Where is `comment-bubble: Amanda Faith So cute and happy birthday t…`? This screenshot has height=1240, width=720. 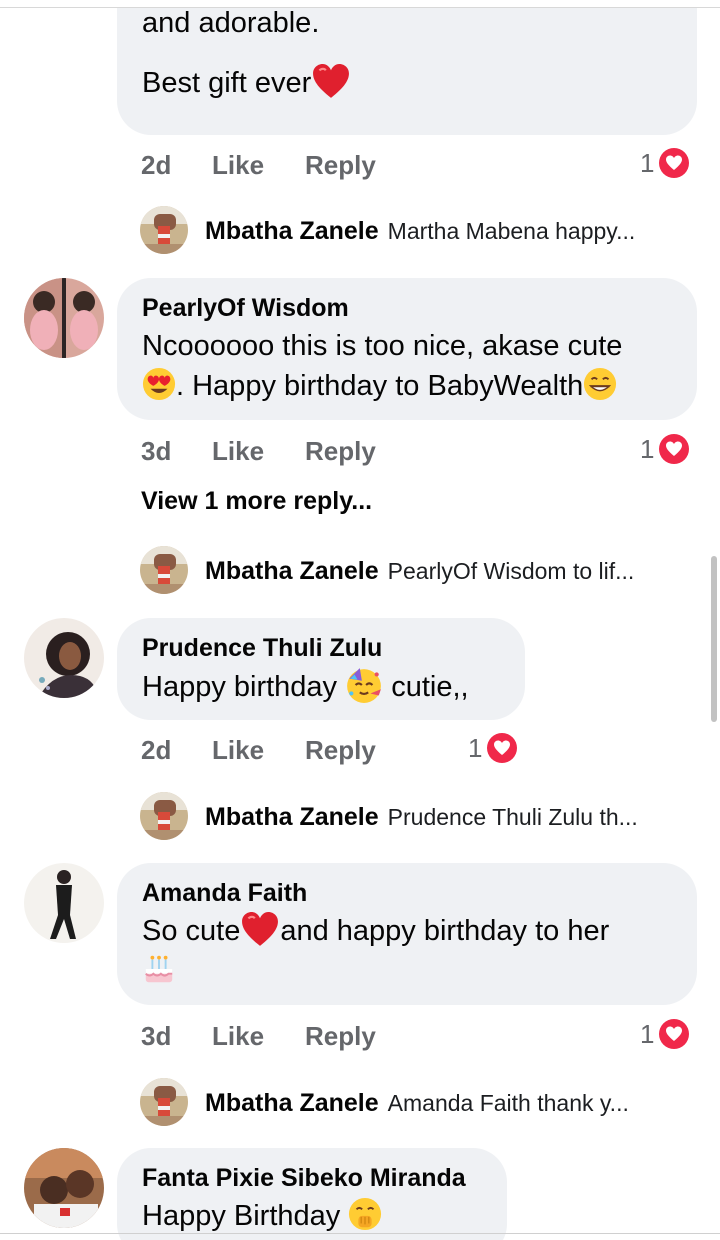 comment-bubble: Amanda Faith So cute and happy birthday t… is located at coordinates (407, 934).